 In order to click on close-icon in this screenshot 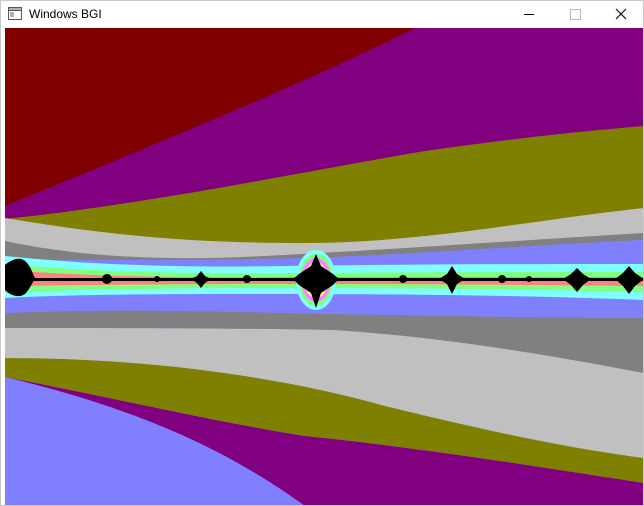, I will do `click(621, 14)`.